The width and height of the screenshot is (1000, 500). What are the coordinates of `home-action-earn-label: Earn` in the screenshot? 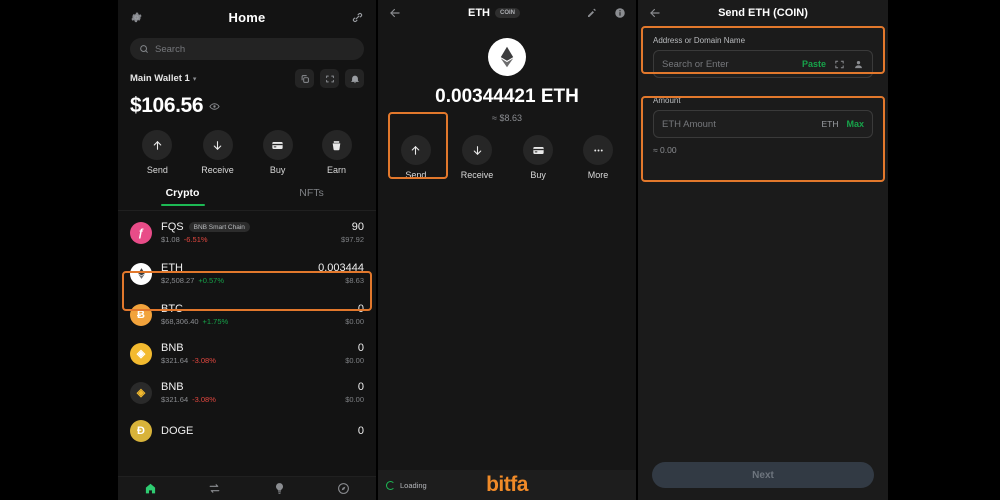 It's located at (337, 170).